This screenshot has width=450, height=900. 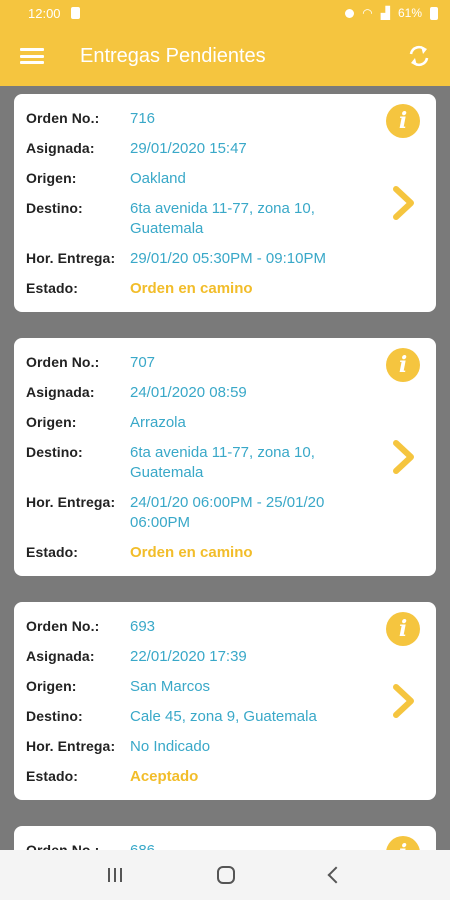 What do you see at coordinates (367, 13) in the screenshot?
I see `wifi-icon: ◠` at bounding box center [367, 13].